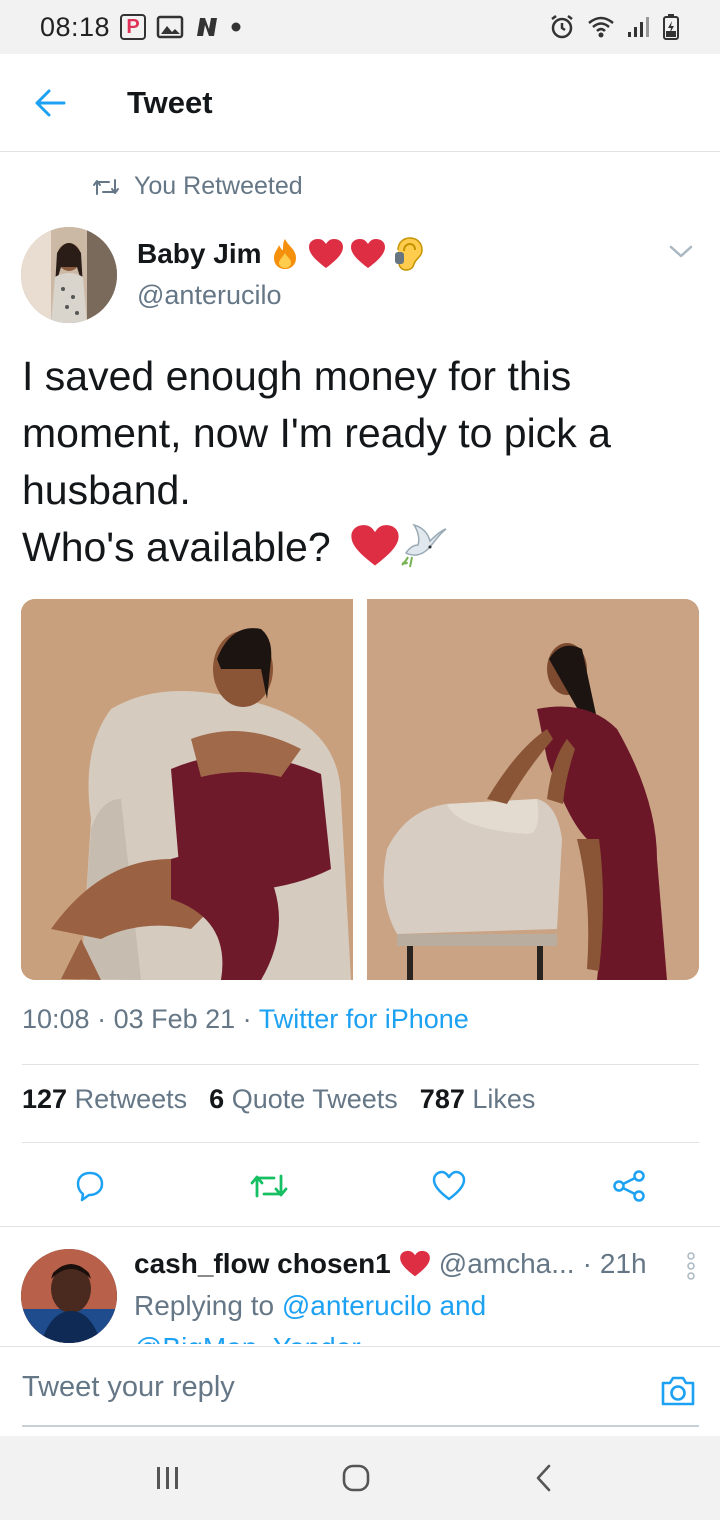  I want to click on tweet-menu-button, so click(681, 254).